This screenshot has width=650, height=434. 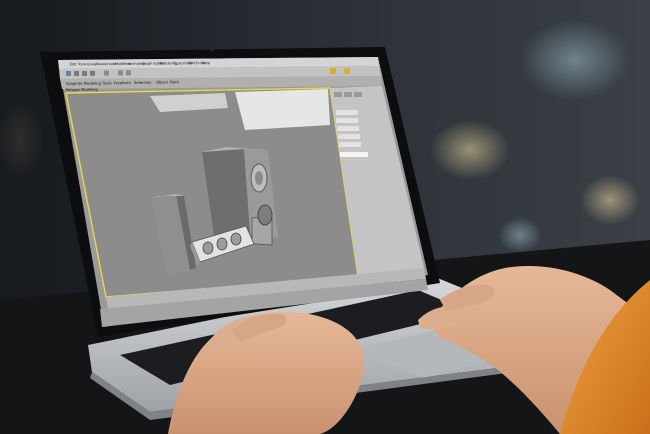 What do you see at coordinates (84, 73) in the screenshot?
I see `rotate-icon` at bounding box center [84, 73].